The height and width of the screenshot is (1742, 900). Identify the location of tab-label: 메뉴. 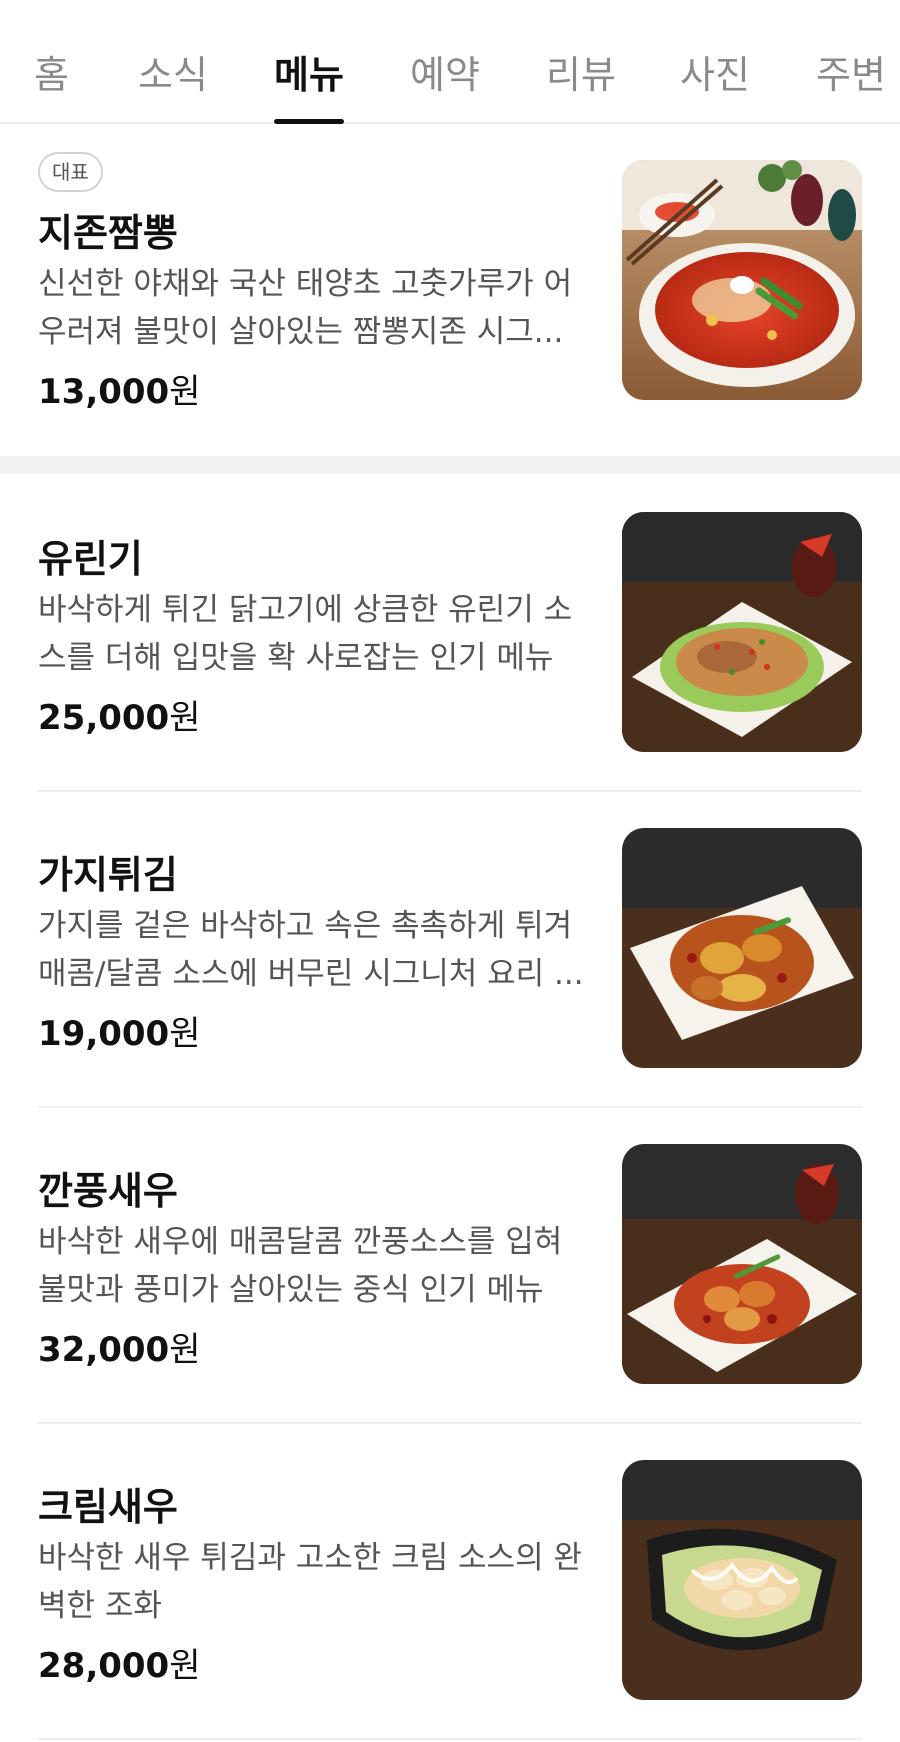
(309, 75).